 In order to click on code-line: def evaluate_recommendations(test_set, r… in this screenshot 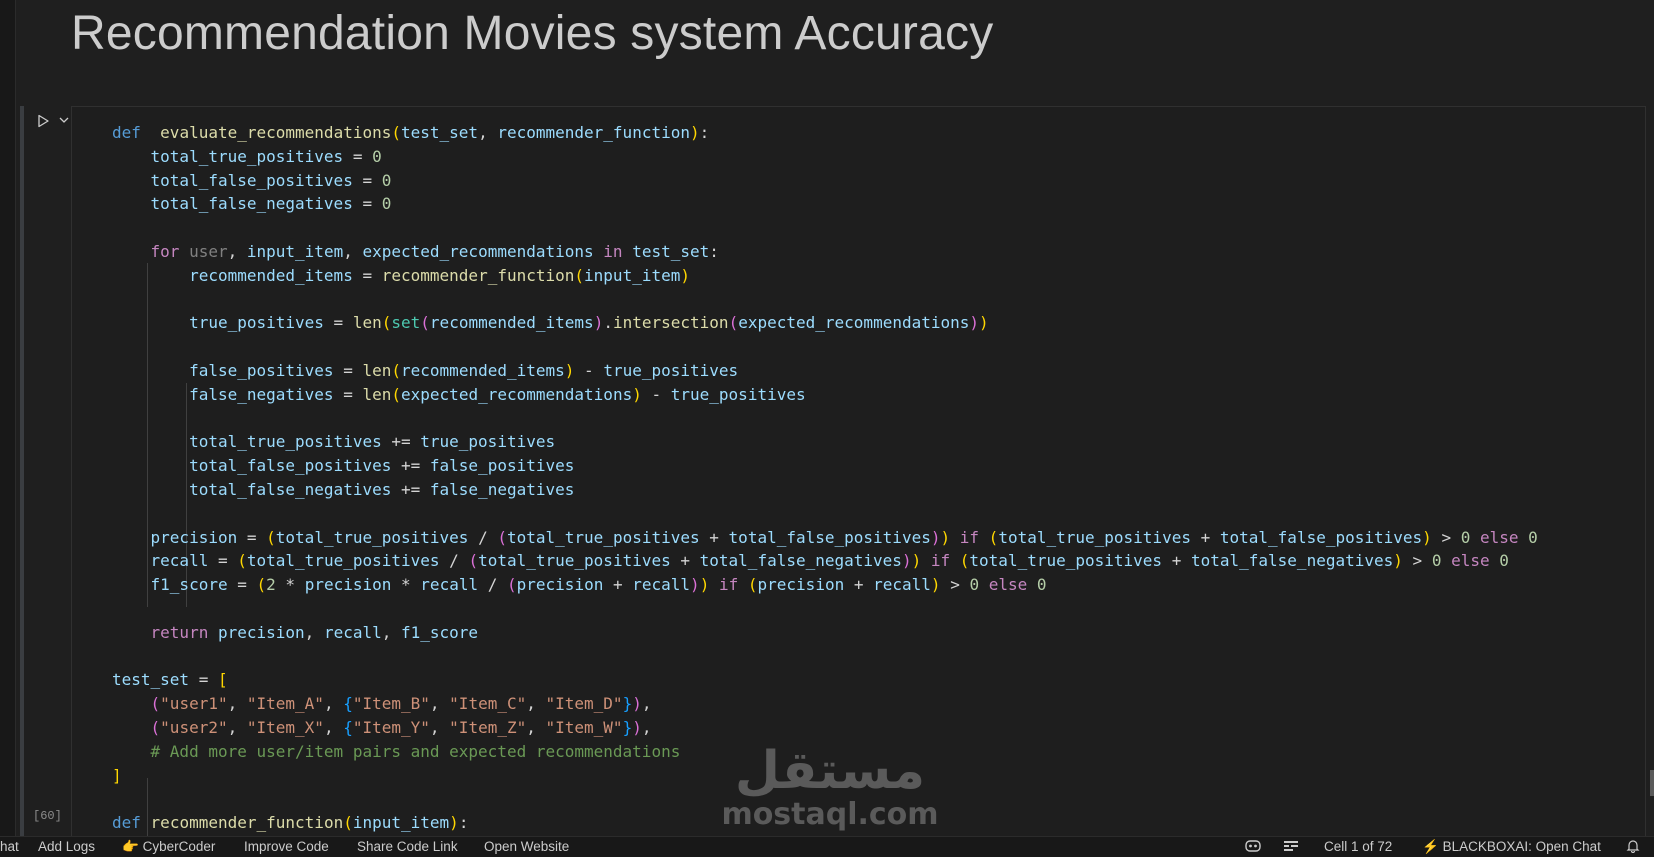, I will do `click(825, 133)`.